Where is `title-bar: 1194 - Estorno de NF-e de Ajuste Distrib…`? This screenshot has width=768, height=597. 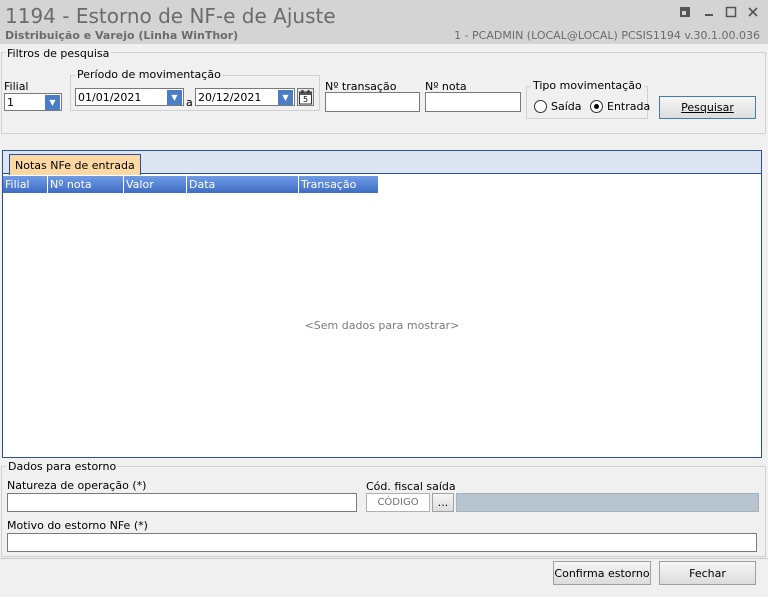
title-bar: 1194 - Estorno de NF-e de Ajuste Distrib… is located at coordinates (384, 22).